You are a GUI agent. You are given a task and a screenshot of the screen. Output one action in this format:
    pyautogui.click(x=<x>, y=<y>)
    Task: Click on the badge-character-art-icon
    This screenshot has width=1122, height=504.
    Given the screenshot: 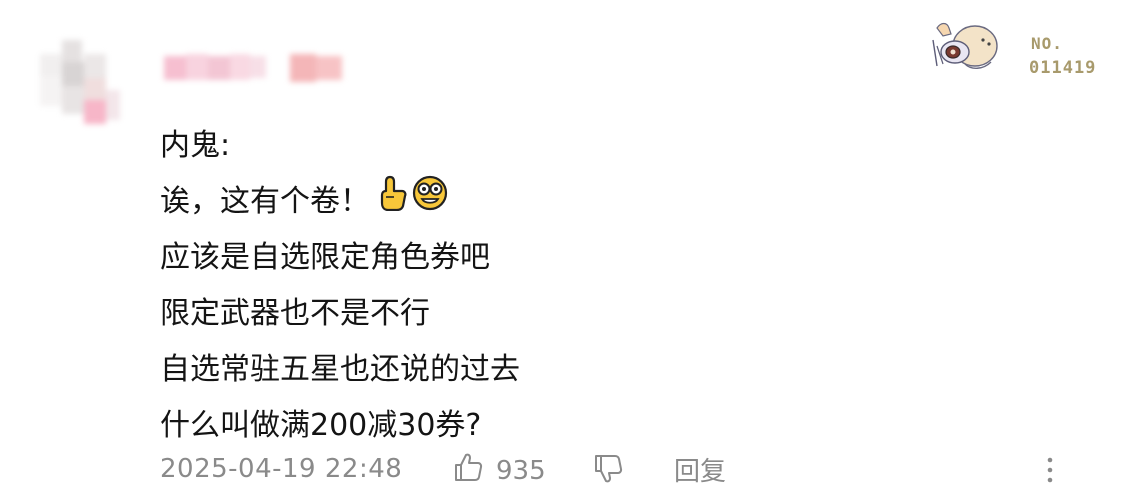 What is the action you would take?
    pyautogui.click(x=965, y=46)
    